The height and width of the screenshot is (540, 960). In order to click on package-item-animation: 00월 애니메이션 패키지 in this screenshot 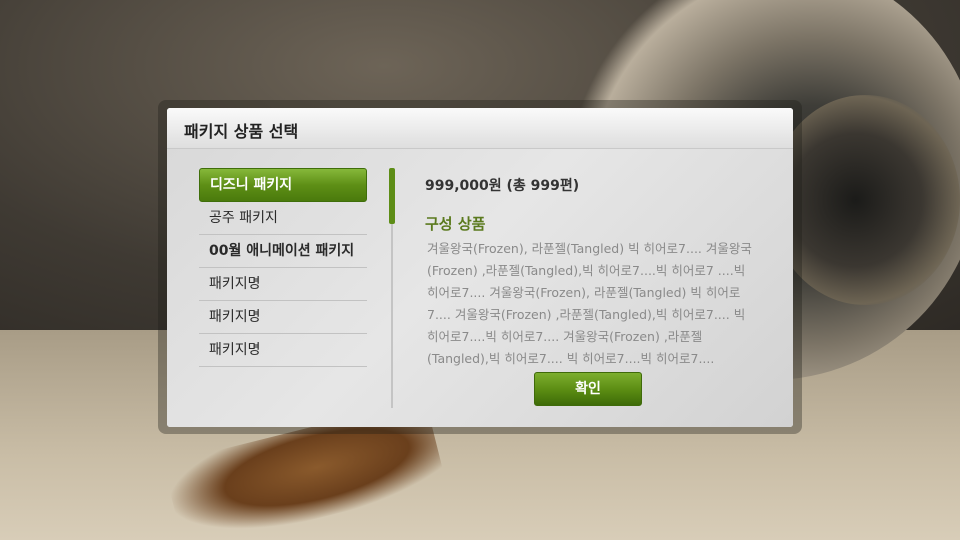, I will do `click(283, 251)`.